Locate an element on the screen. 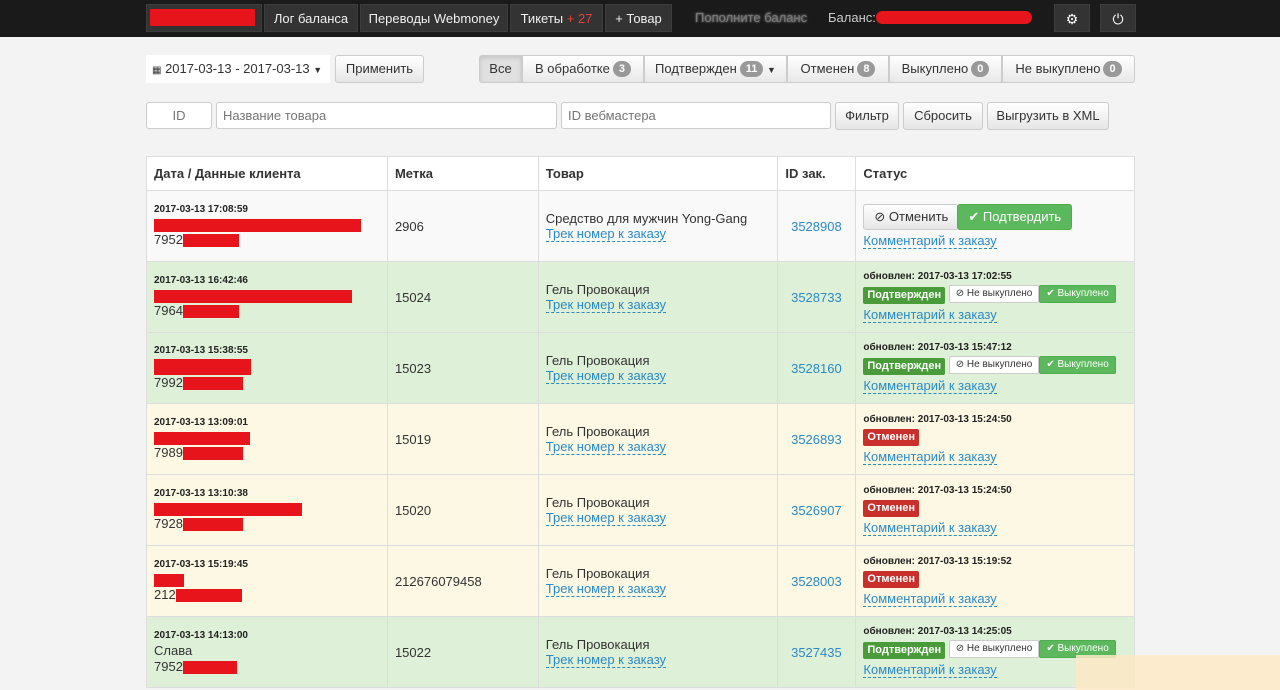 The width and height of the screenshot is (1280, 690). tab-confirmed: Подтвержден 11 ▼ is located at coordinates (715, 69).